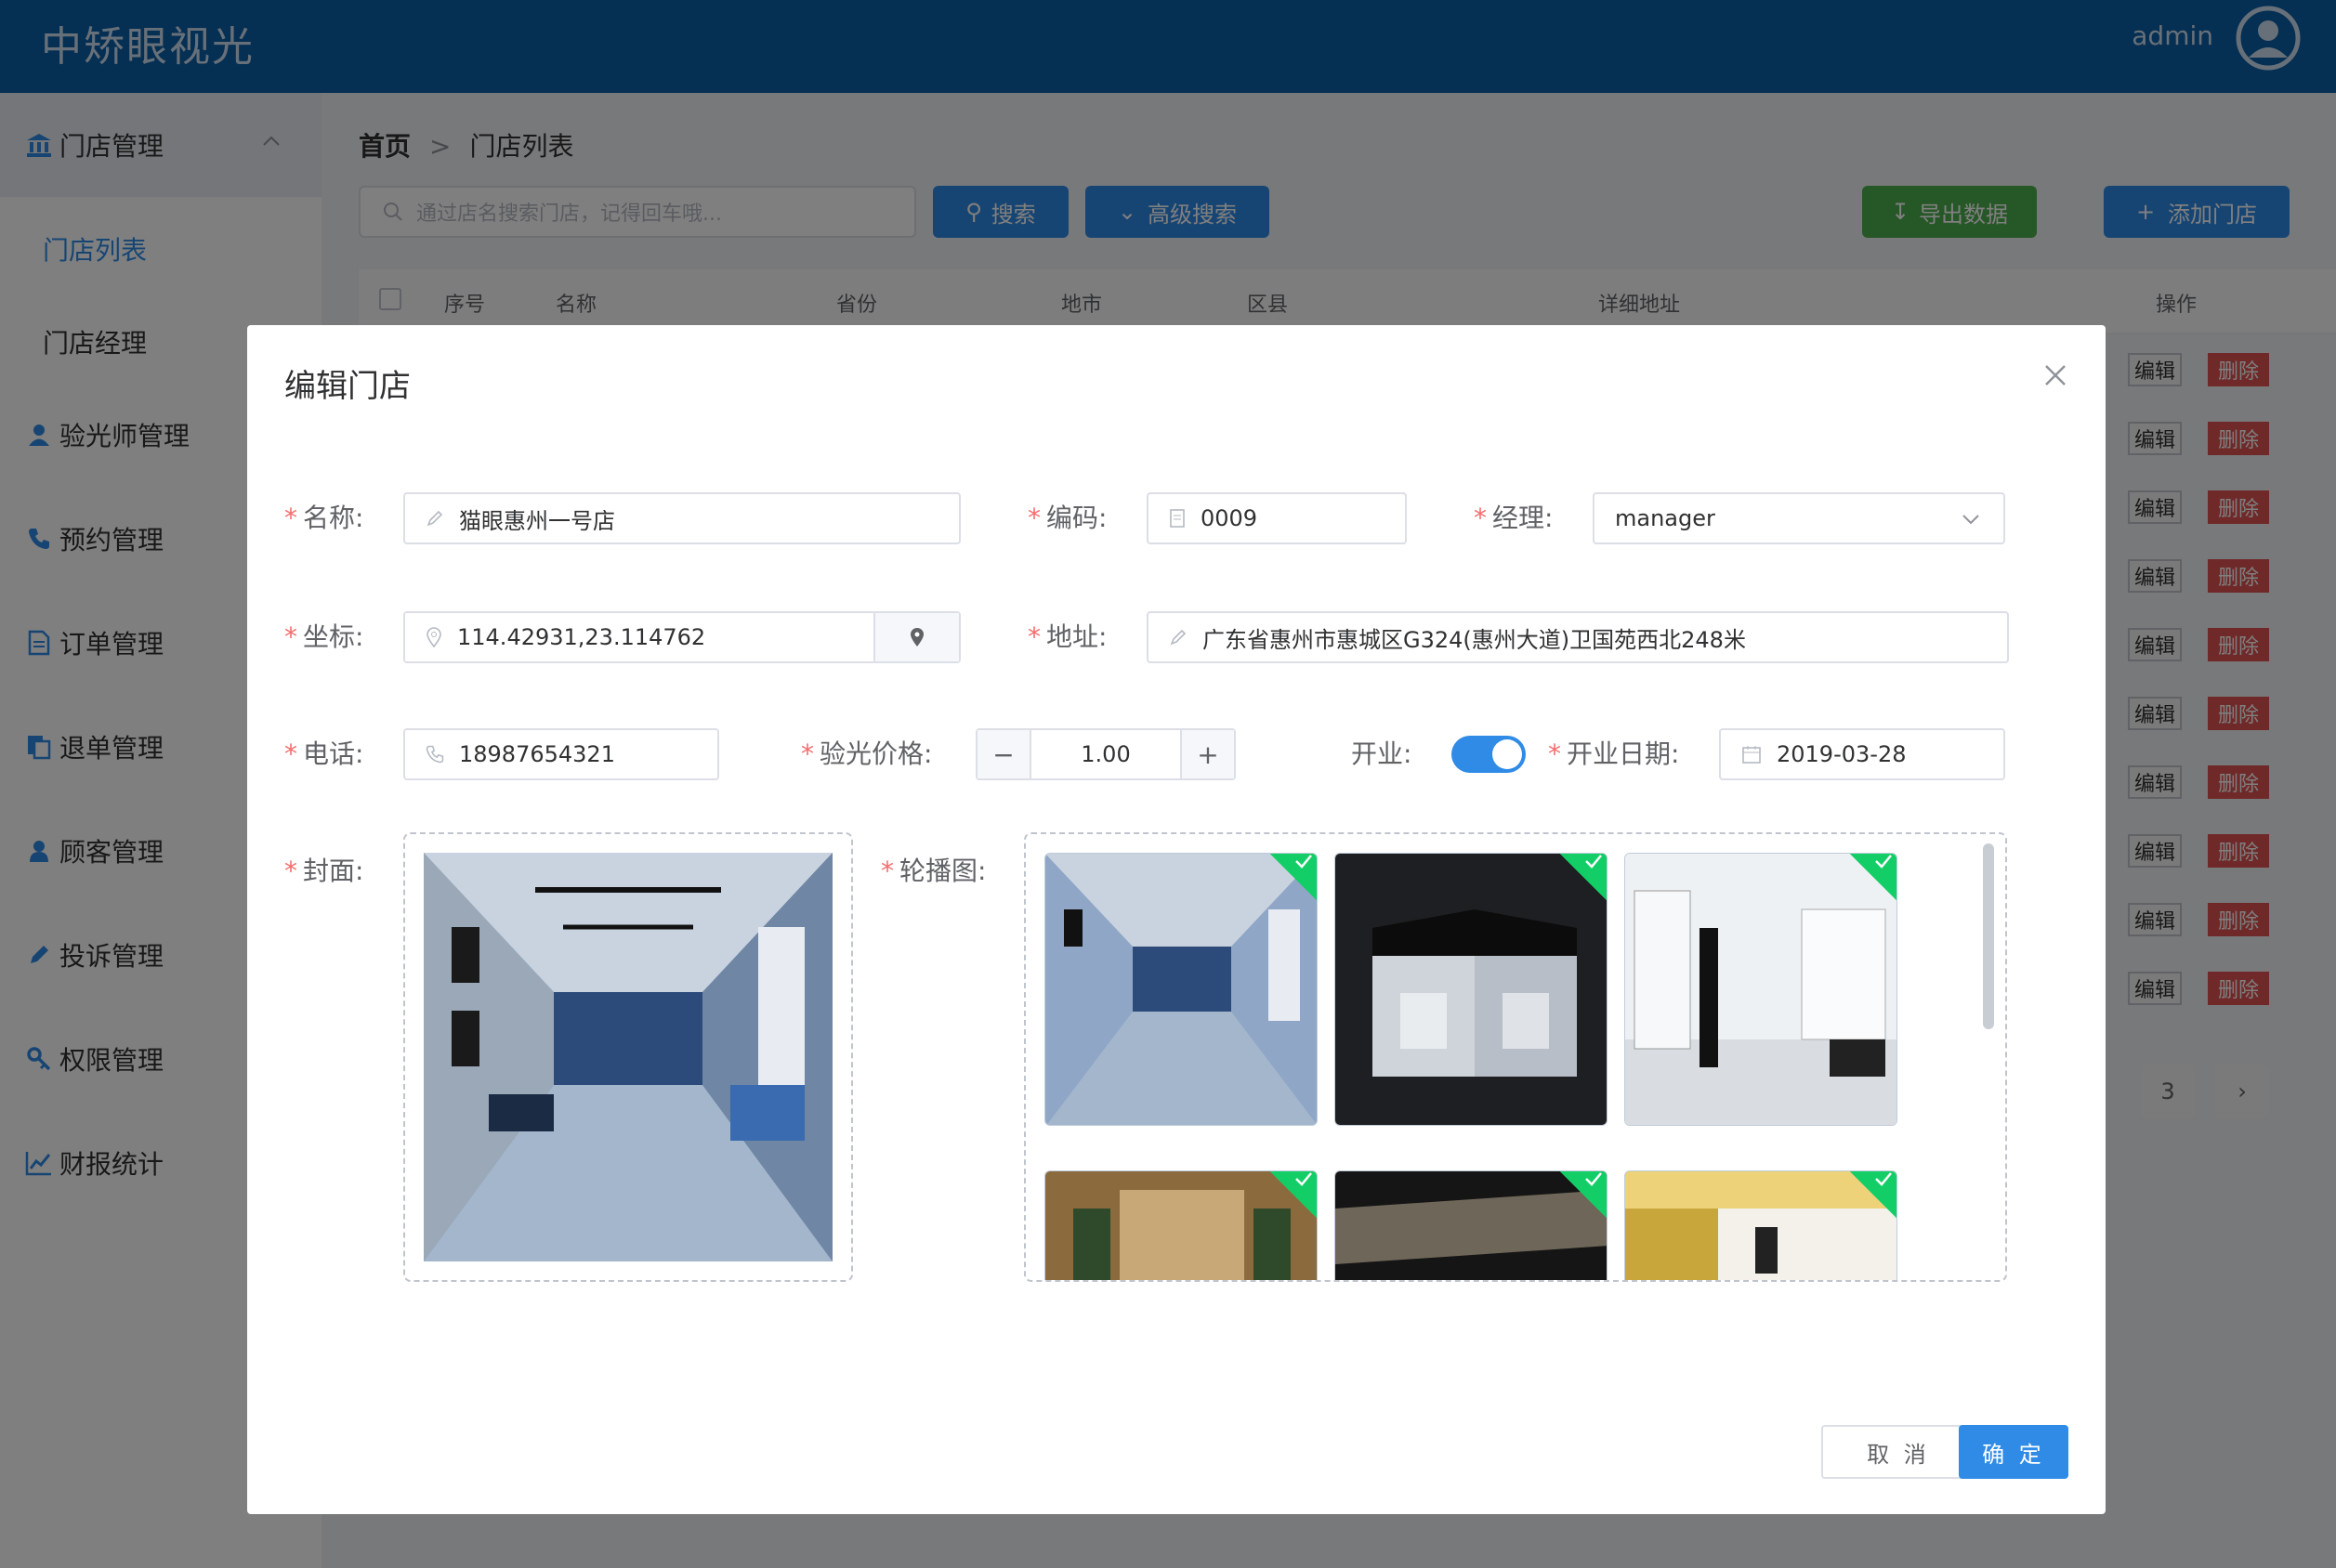 The height and width of the screenshot is (1568, 2336). What do you see at coordinates (934, 871) in the screenshot?
I see `carousel-label: * 轮播图:` at bounding box center [934, 871].